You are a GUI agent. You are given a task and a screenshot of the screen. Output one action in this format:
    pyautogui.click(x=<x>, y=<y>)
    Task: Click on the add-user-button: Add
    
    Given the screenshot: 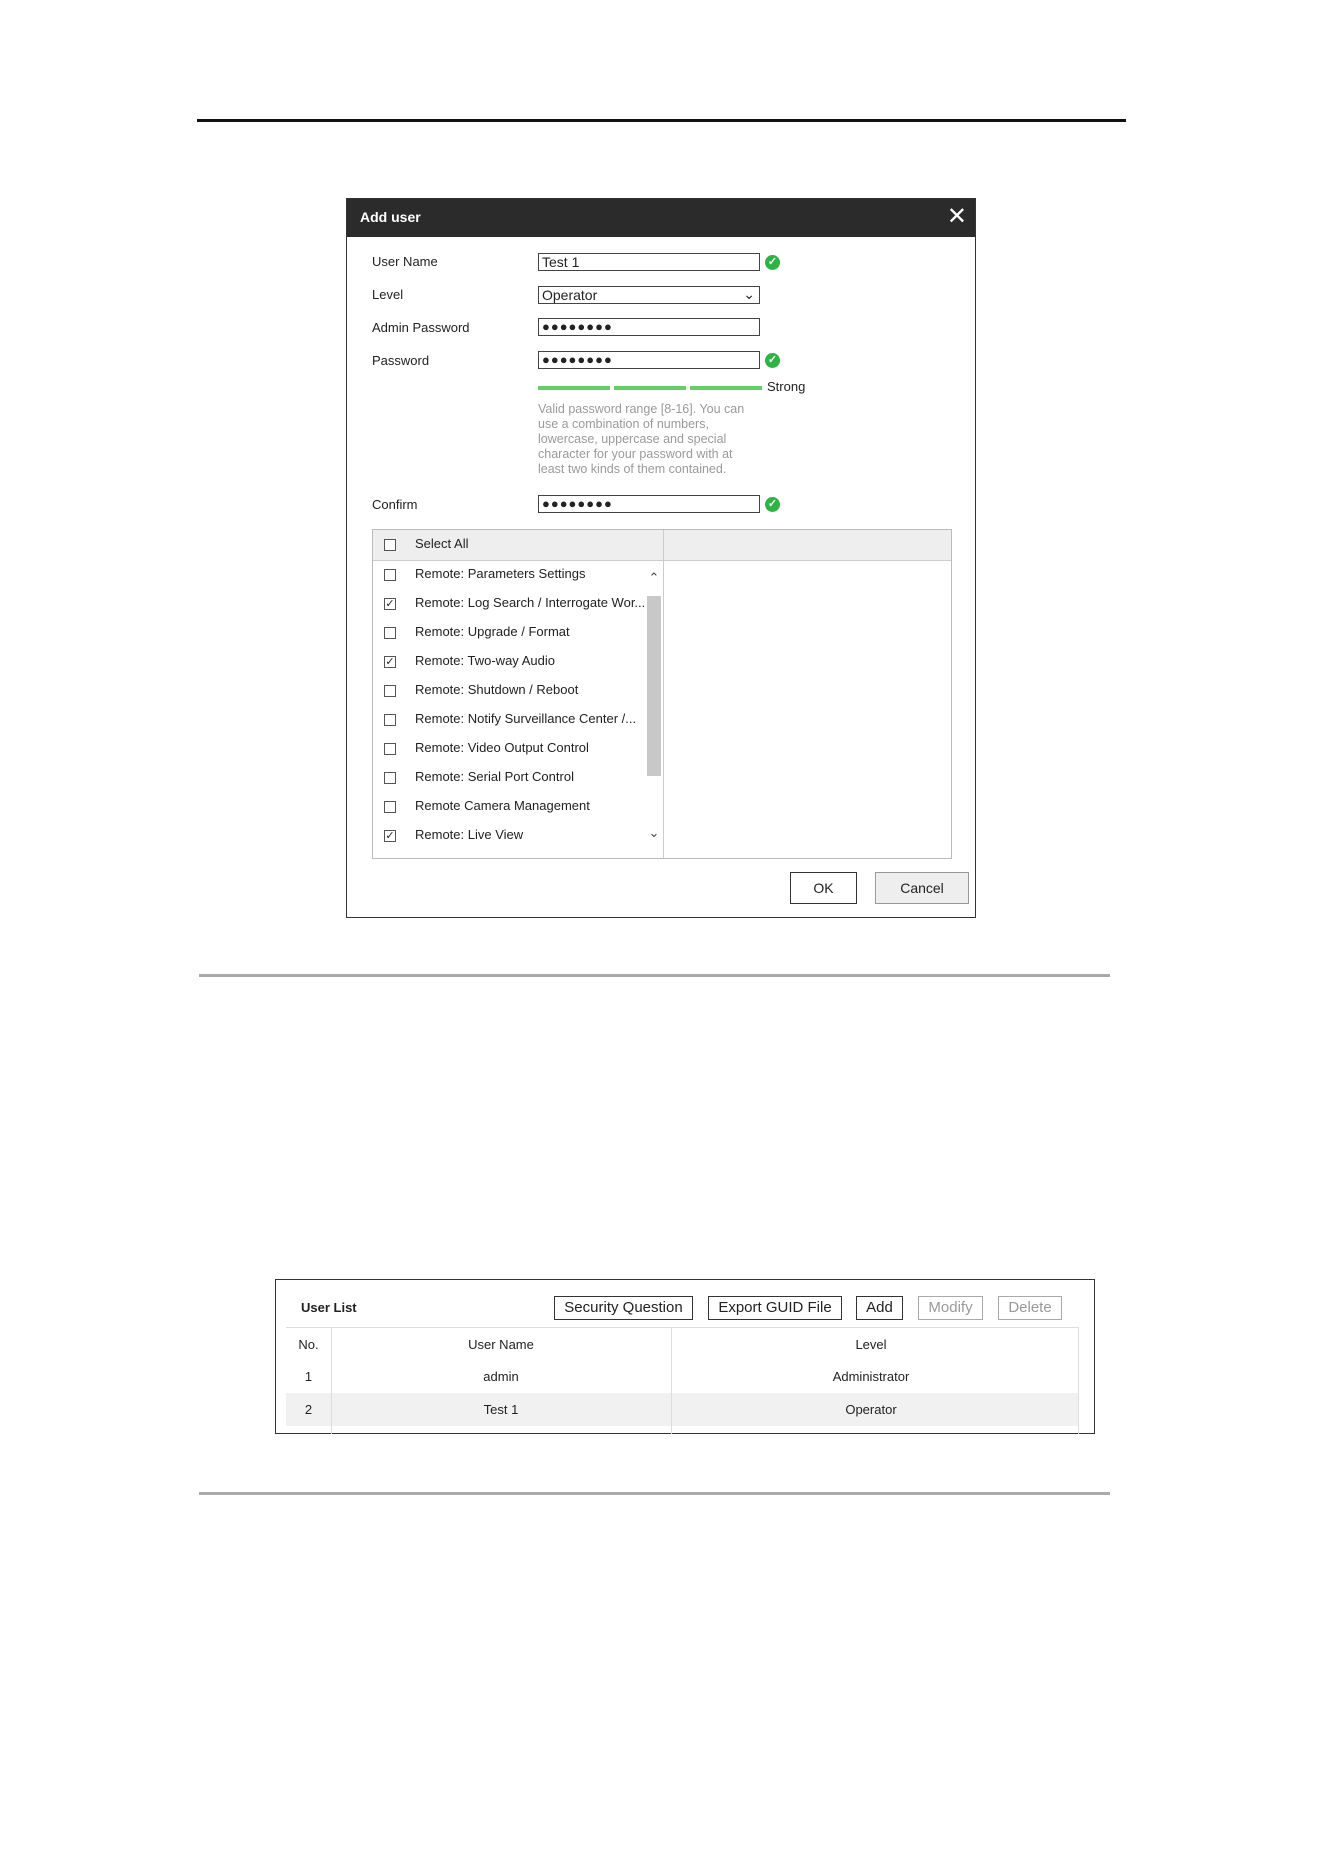 What is the action you would take?
    pyautogui.click(x=879, y=1308)
    